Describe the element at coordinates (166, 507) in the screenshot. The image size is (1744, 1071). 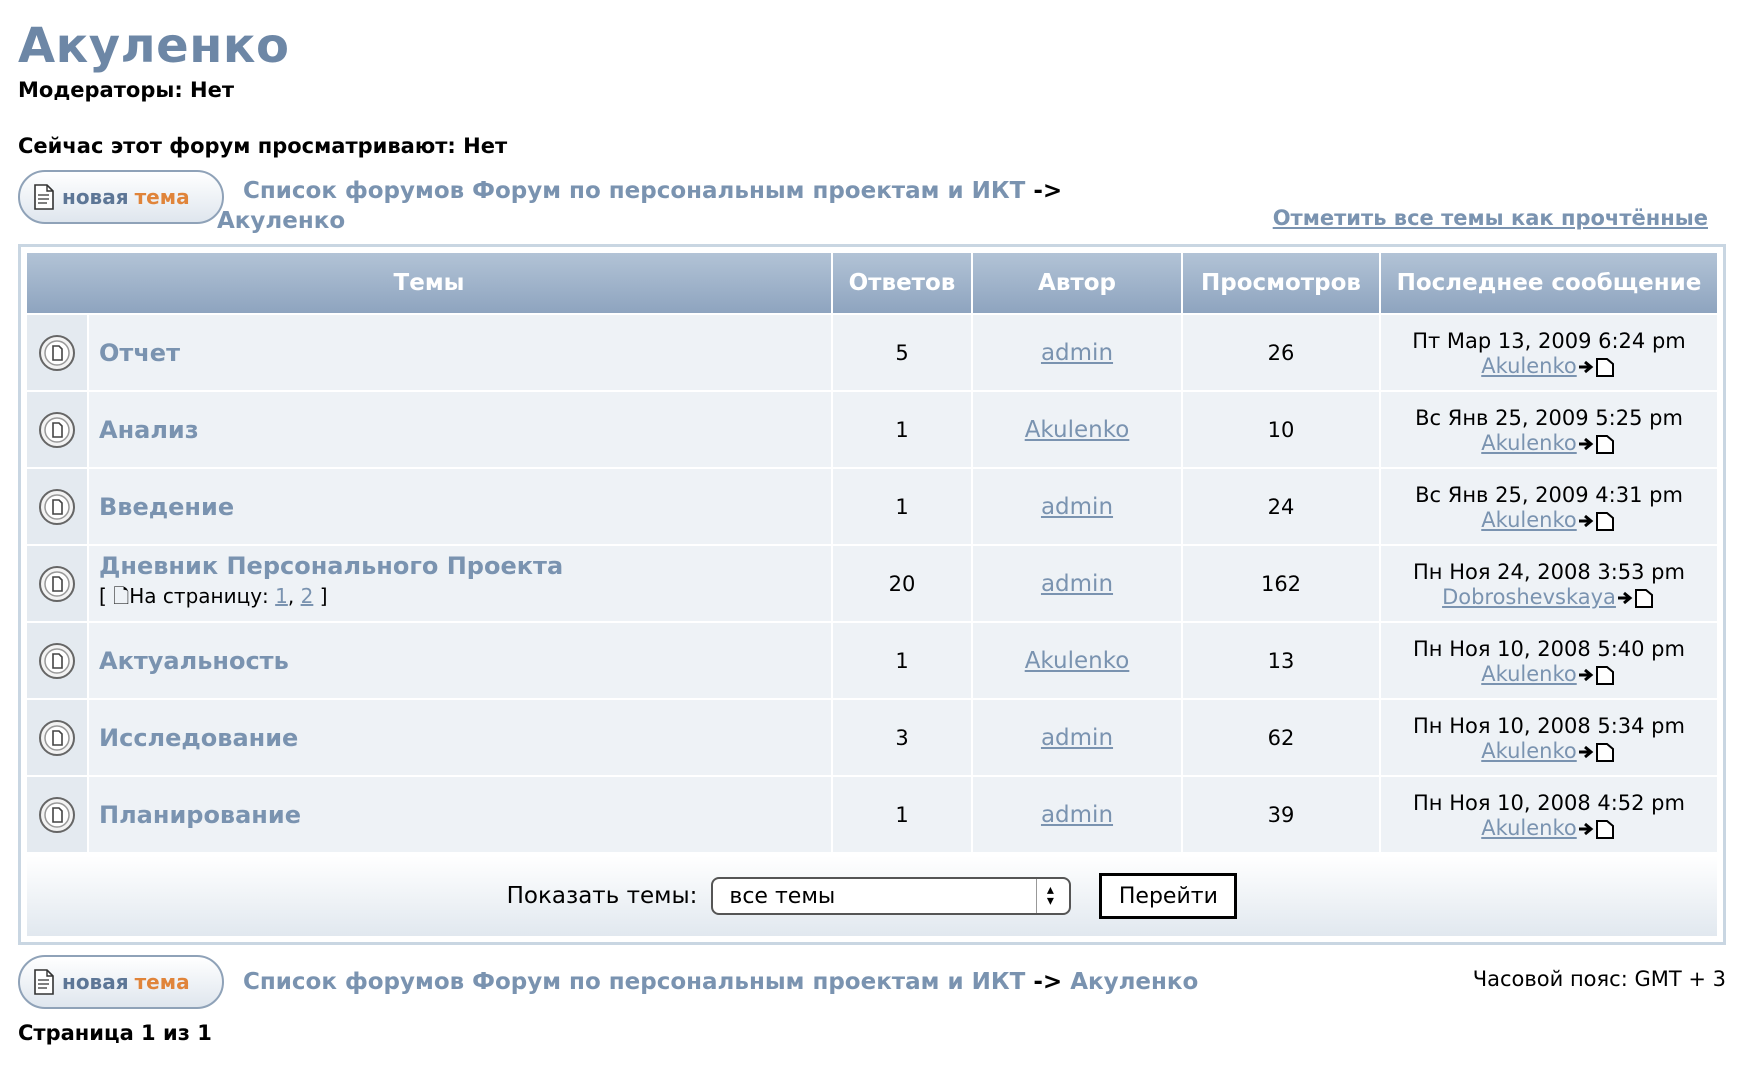
I see `topic-link: Введение` at that location.